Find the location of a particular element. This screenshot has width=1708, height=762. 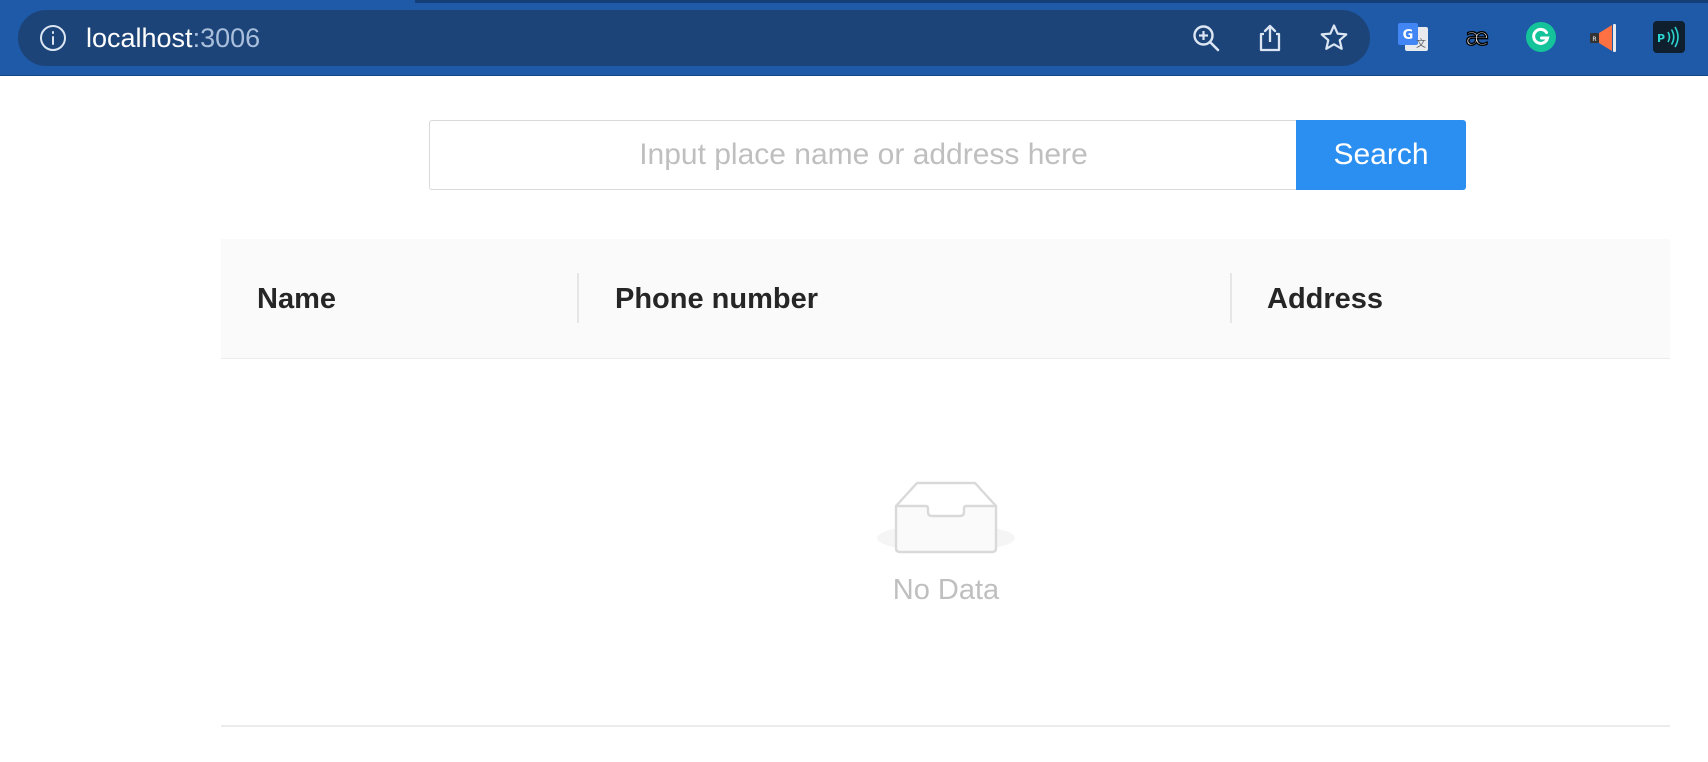

grammarly-icon is located at coordinates (1541, 37).